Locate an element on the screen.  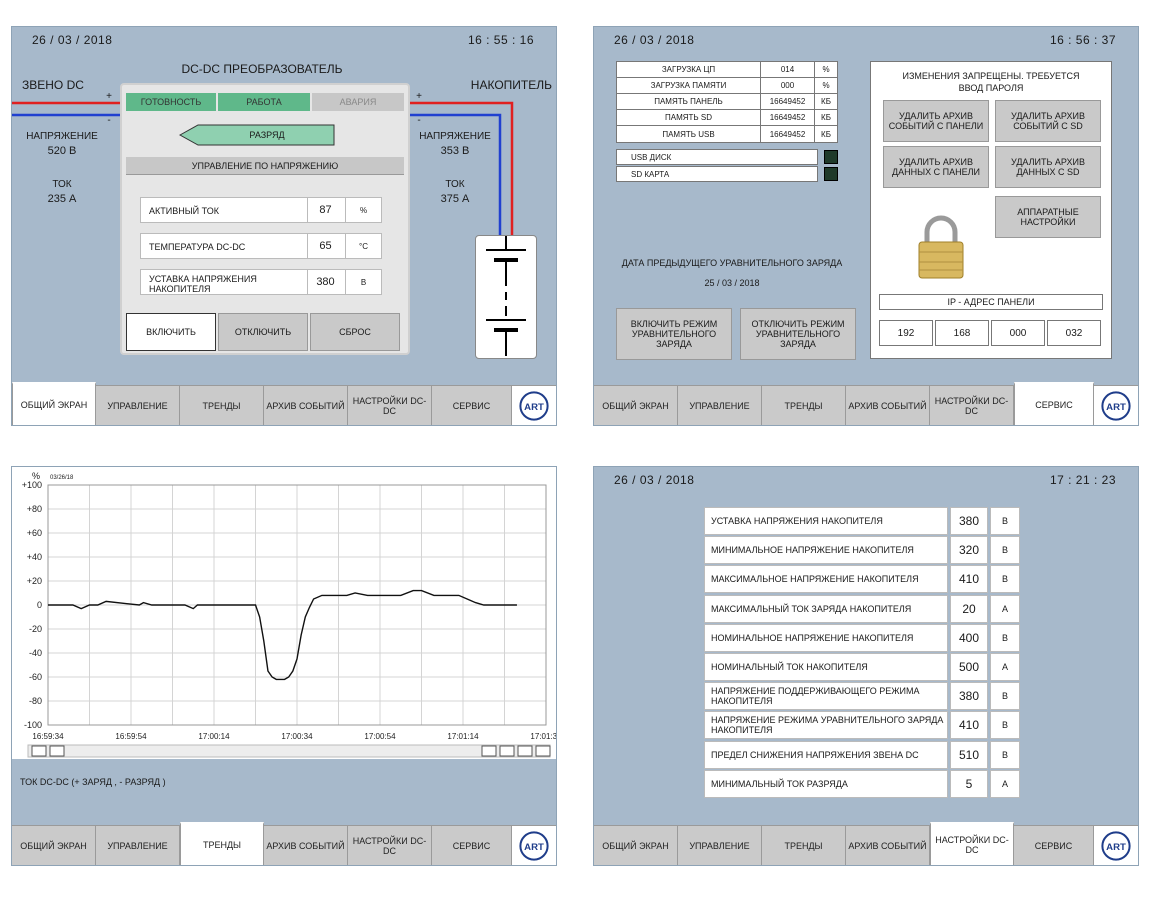
x-tick-label: 16:59:34 is located at coordinates (48, 736).